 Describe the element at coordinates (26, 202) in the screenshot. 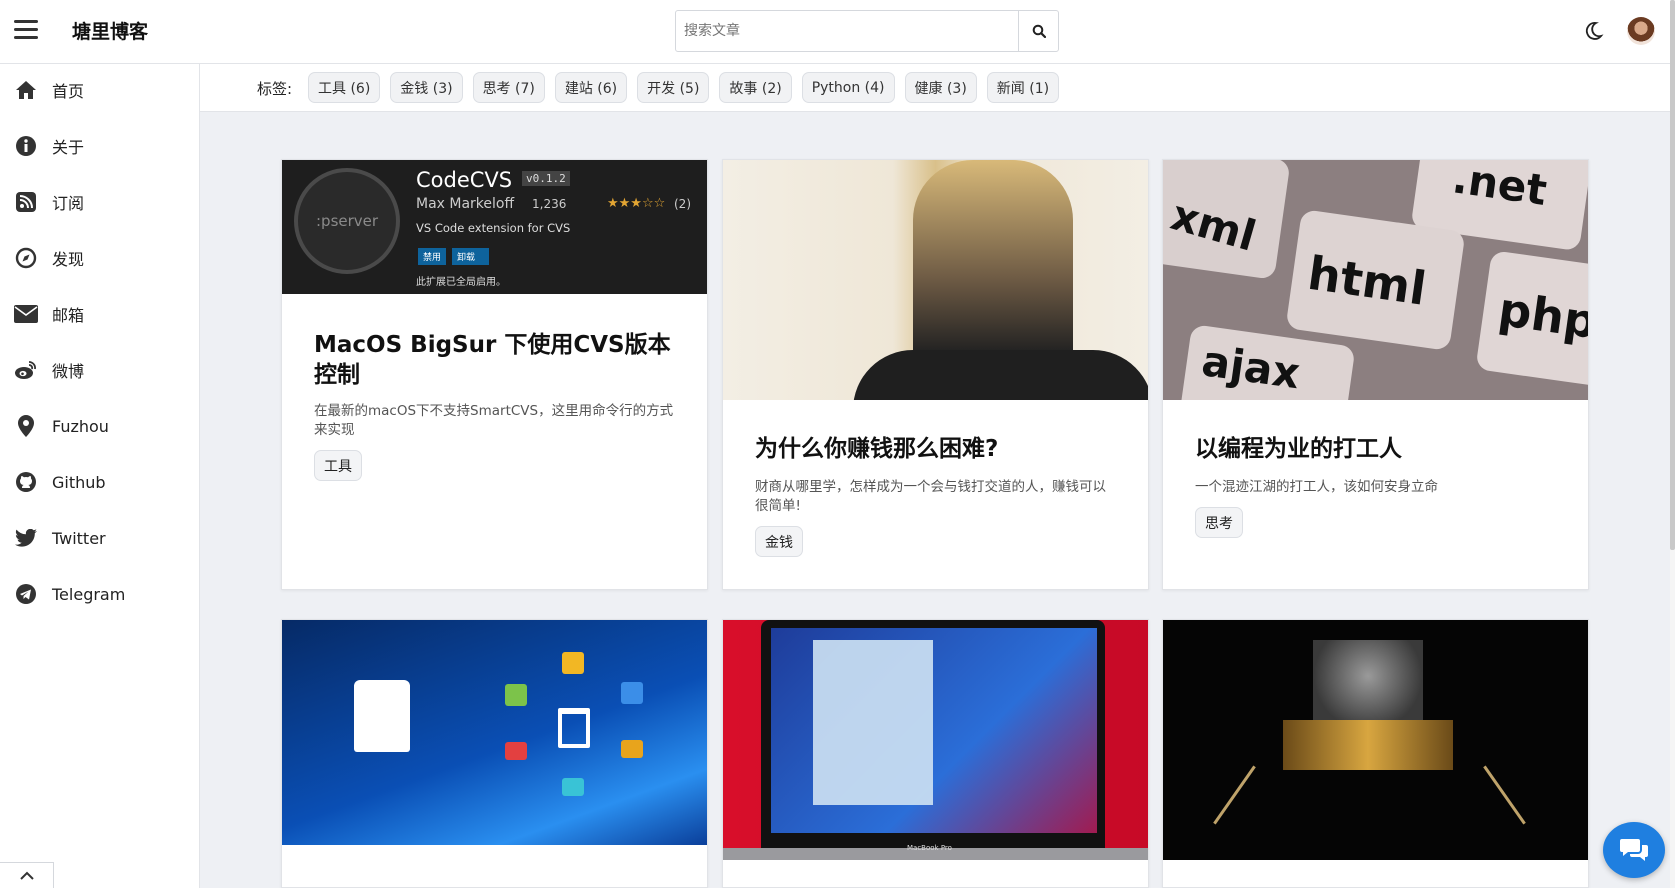

I see `rss-icon` at that location.